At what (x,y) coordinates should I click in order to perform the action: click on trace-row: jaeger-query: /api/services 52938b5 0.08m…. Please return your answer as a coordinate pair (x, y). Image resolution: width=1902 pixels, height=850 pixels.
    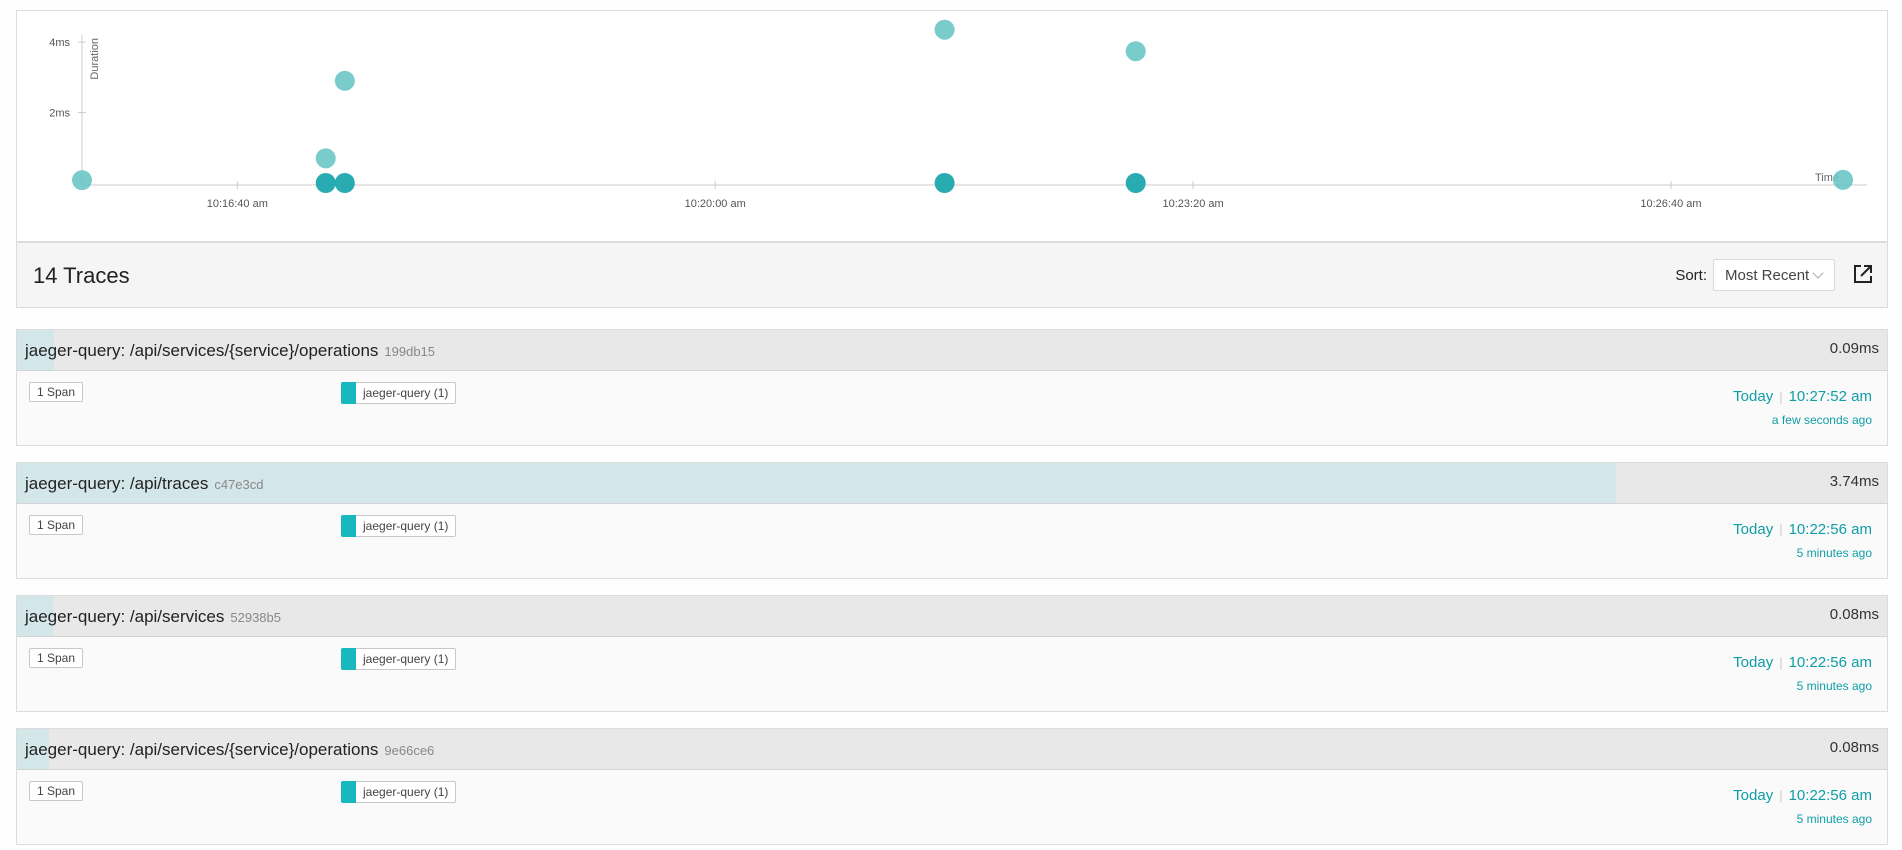
    Looking at the image, I should click on (952, 653).